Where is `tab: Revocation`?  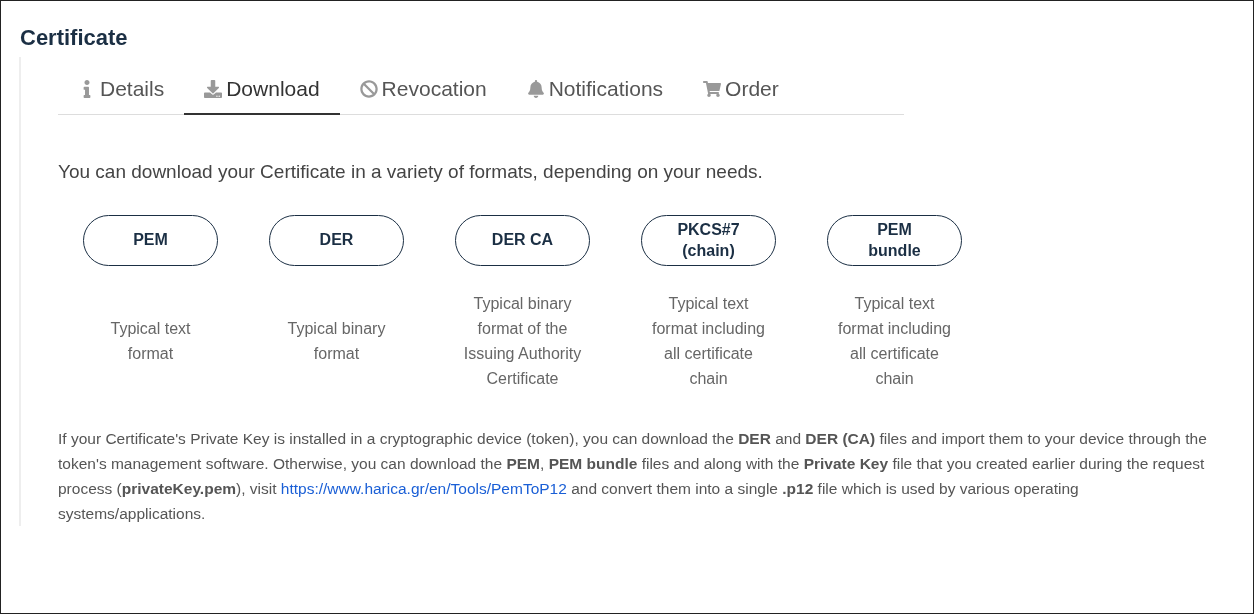 tab: Revocation is located at coordinates (423, 91).